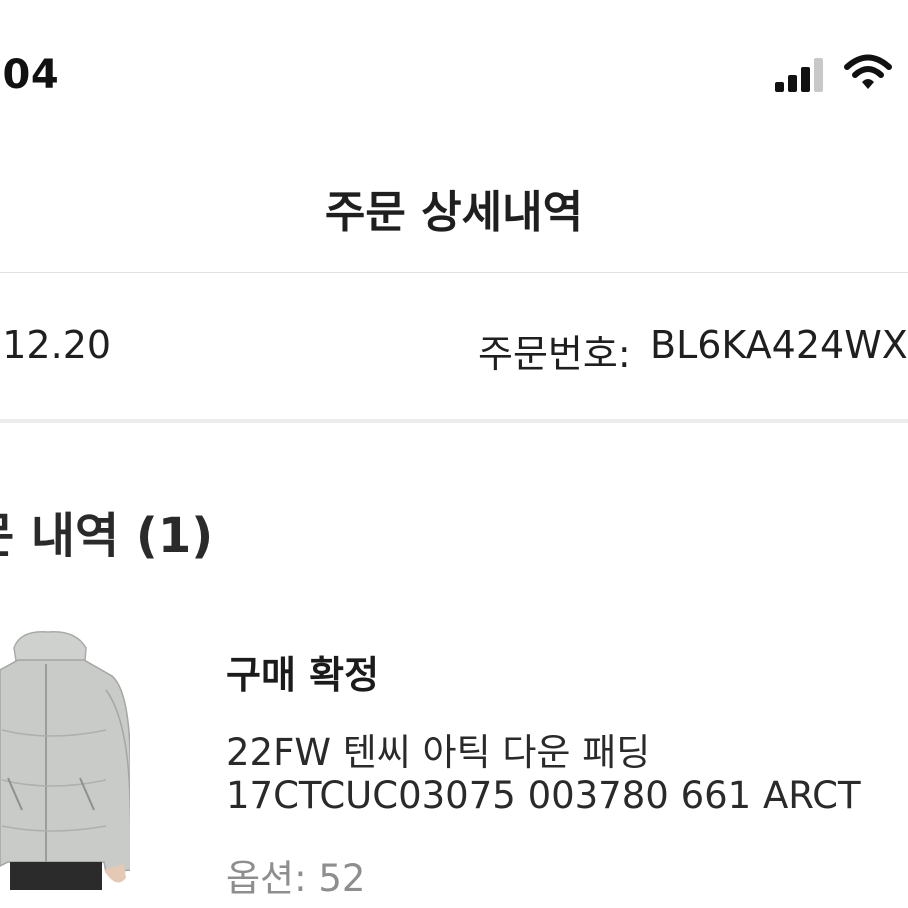  What do you see at coordinates (303, 675) in the screenshot?
I see `purchase-status: 구매 확정` at bounding box center [303, 675].